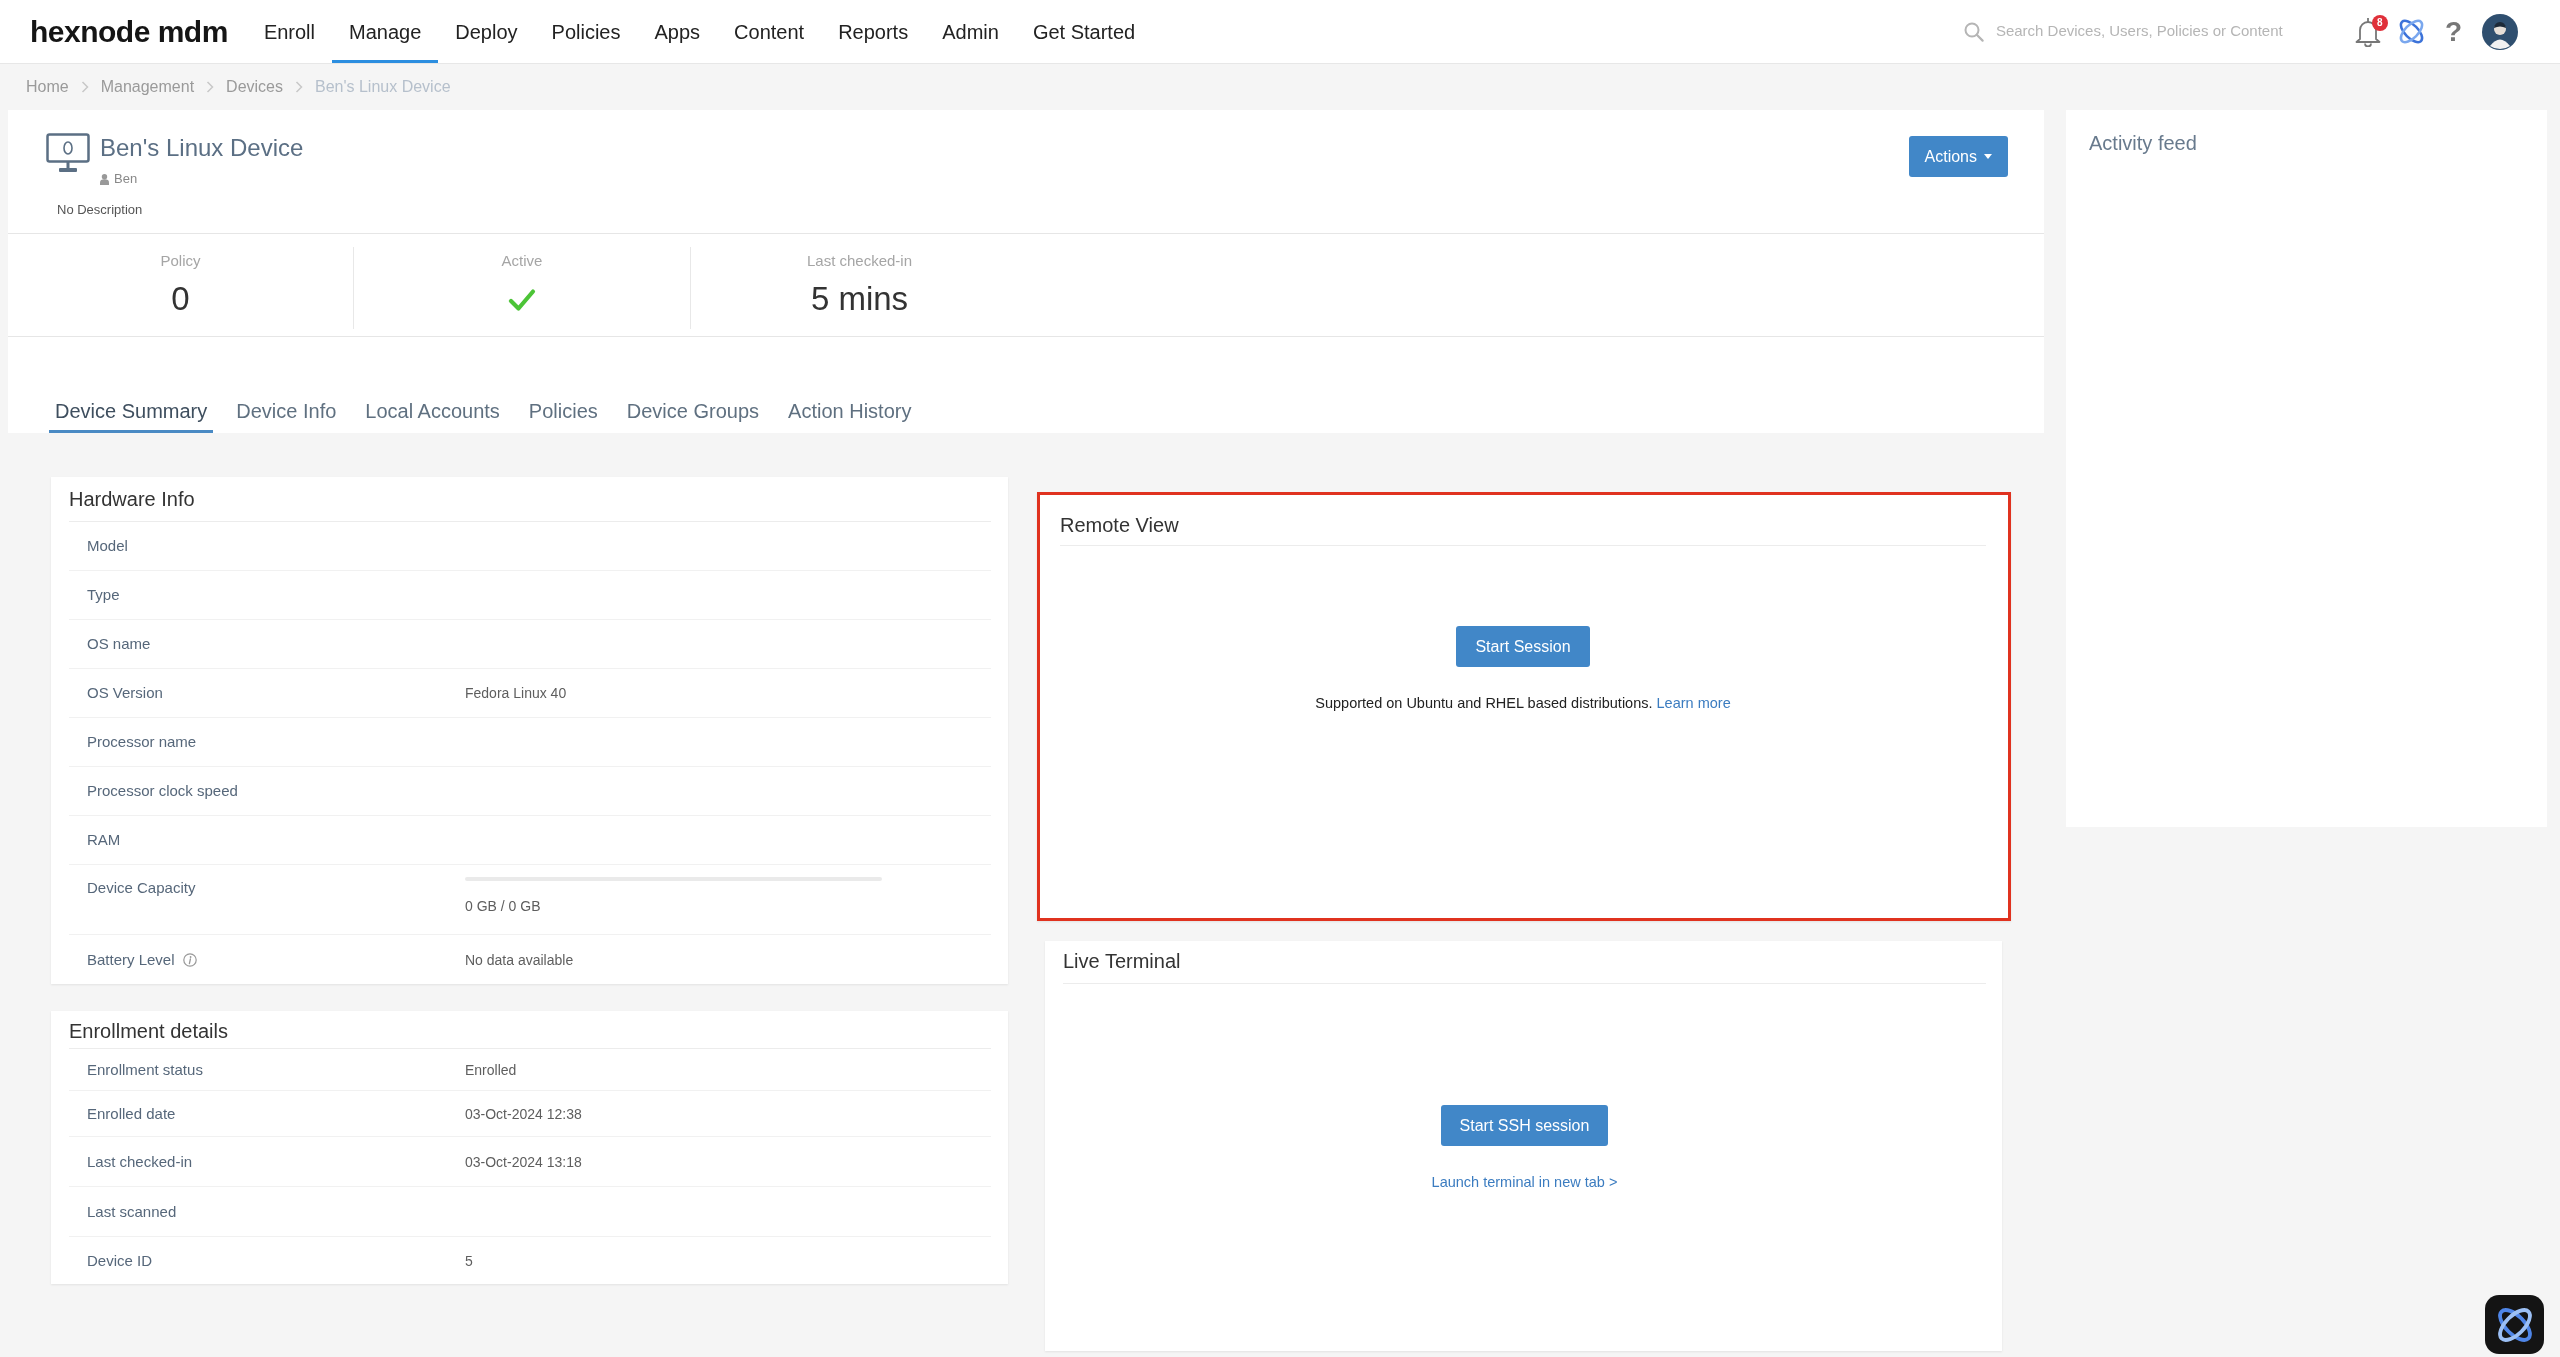 This screenshot has height=1357, width=2560. What do you see at coordinates (180, 261) in the screenshot?
I see `stat-label: Policy` at bounding box center [180, 261].